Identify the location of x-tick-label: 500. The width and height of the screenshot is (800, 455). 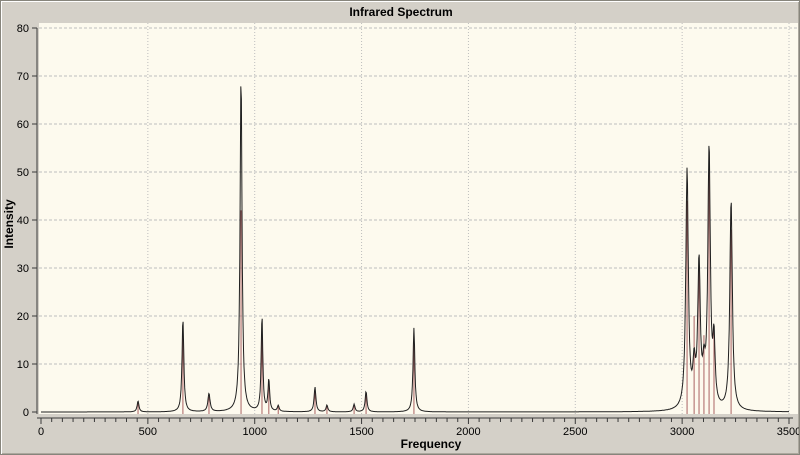
(148, 432).